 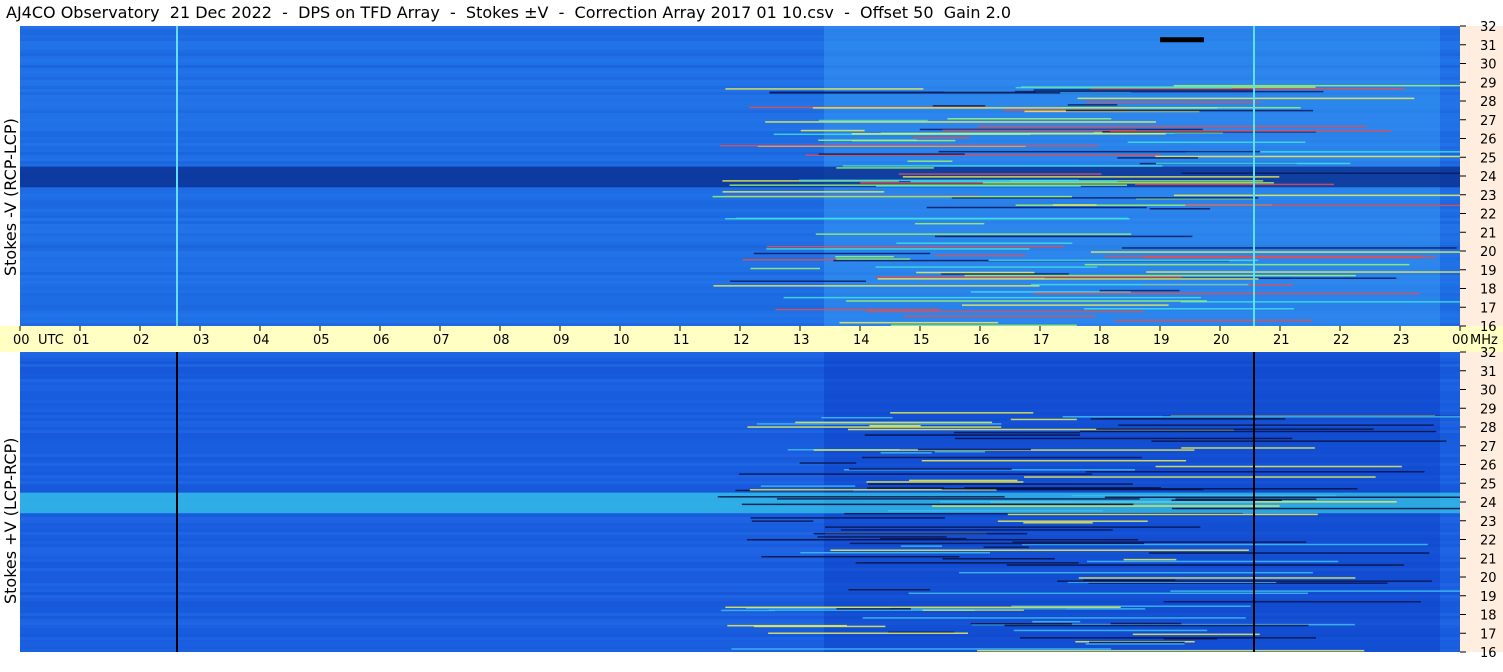 I want to click on burst-marker, so click(x=1182, y=40).